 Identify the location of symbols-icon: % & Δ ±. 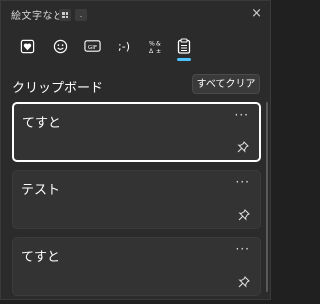
(154, 47).